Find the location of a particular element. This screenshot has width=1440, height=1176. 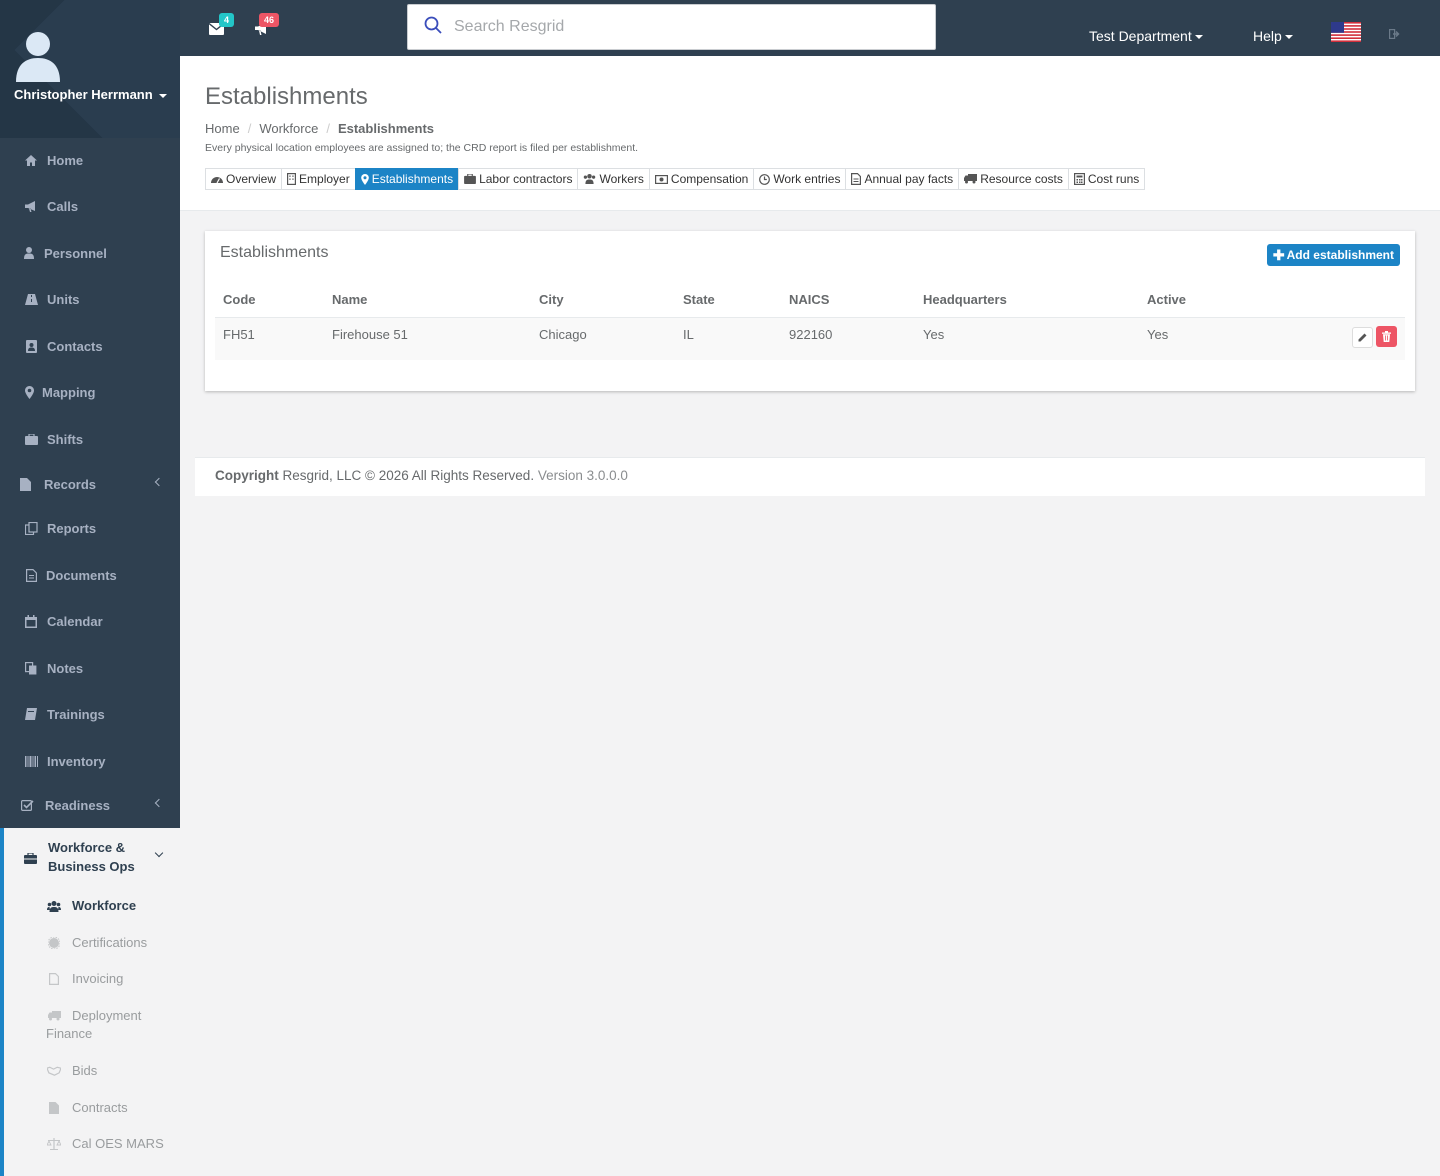

nav-contacts: Contacts is located at coordinates (90, 346).